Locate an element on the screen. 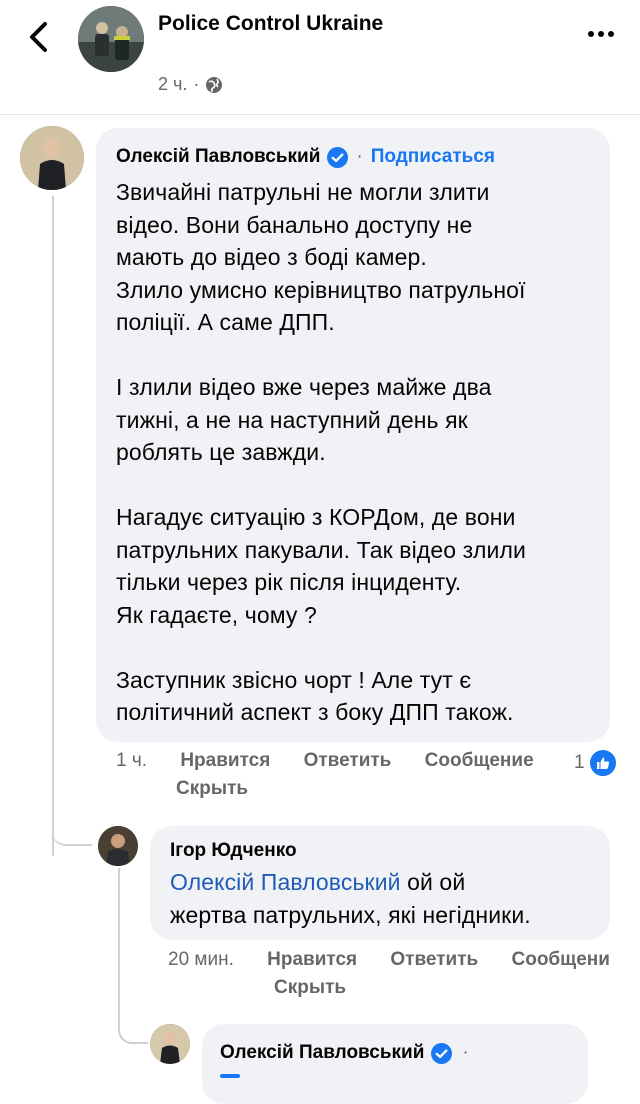 Image resolution: width=640 pixels, height=1104 pixels. back-button is located at coordinates (40, 37).